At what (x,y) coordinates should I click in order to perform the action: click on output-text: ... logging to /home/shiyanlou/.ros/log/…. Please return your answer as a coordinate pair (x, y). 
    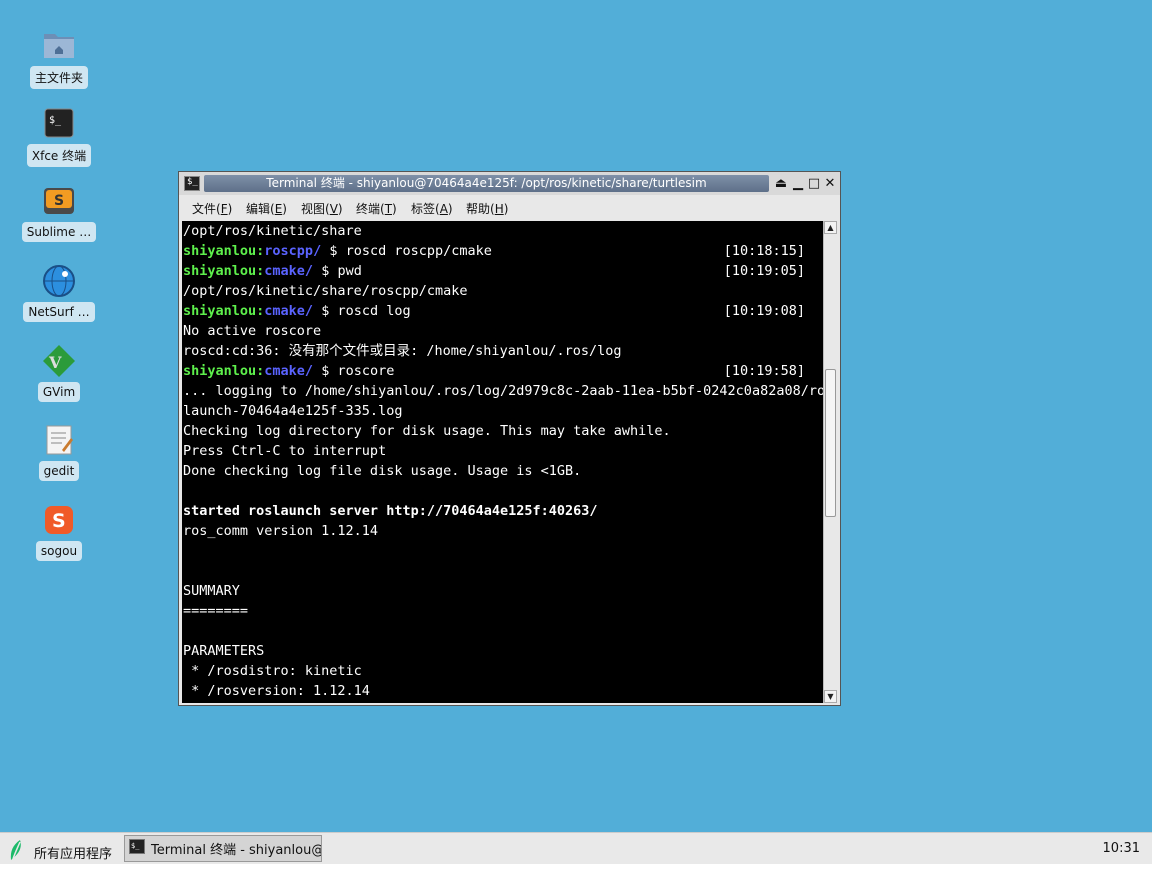
    Looking at the image, I should click on (503, 391).